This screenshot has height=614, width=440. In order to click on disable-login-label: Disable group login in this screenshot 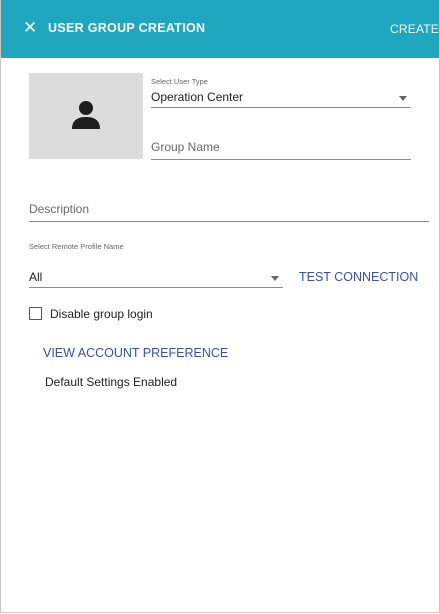, I will do `click(101, 314)`.